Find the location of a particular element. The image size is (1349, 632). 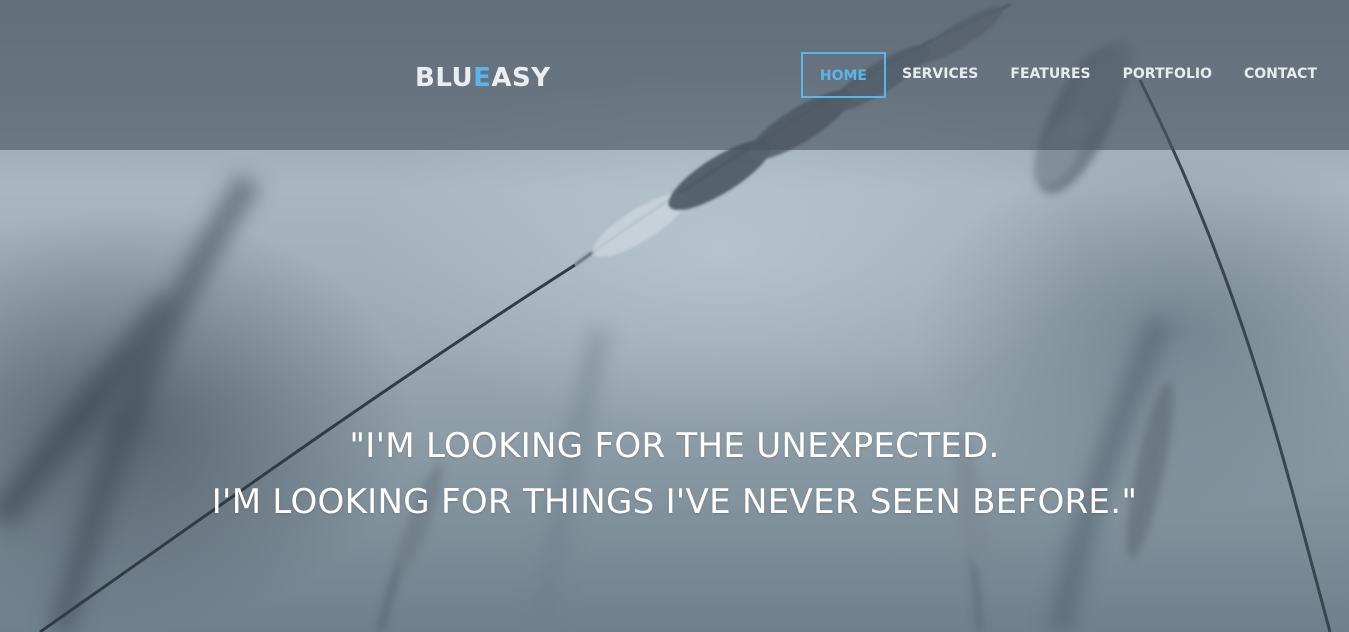

main-navigation: HOME SERVICES FEATURES PORTFOLIO CONTACT is located at coordinates (1074, 75).